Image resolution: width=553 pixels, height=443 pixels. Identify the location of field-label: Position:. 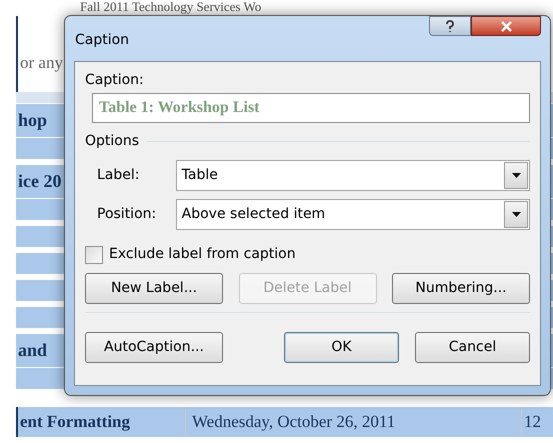
(127, 214).